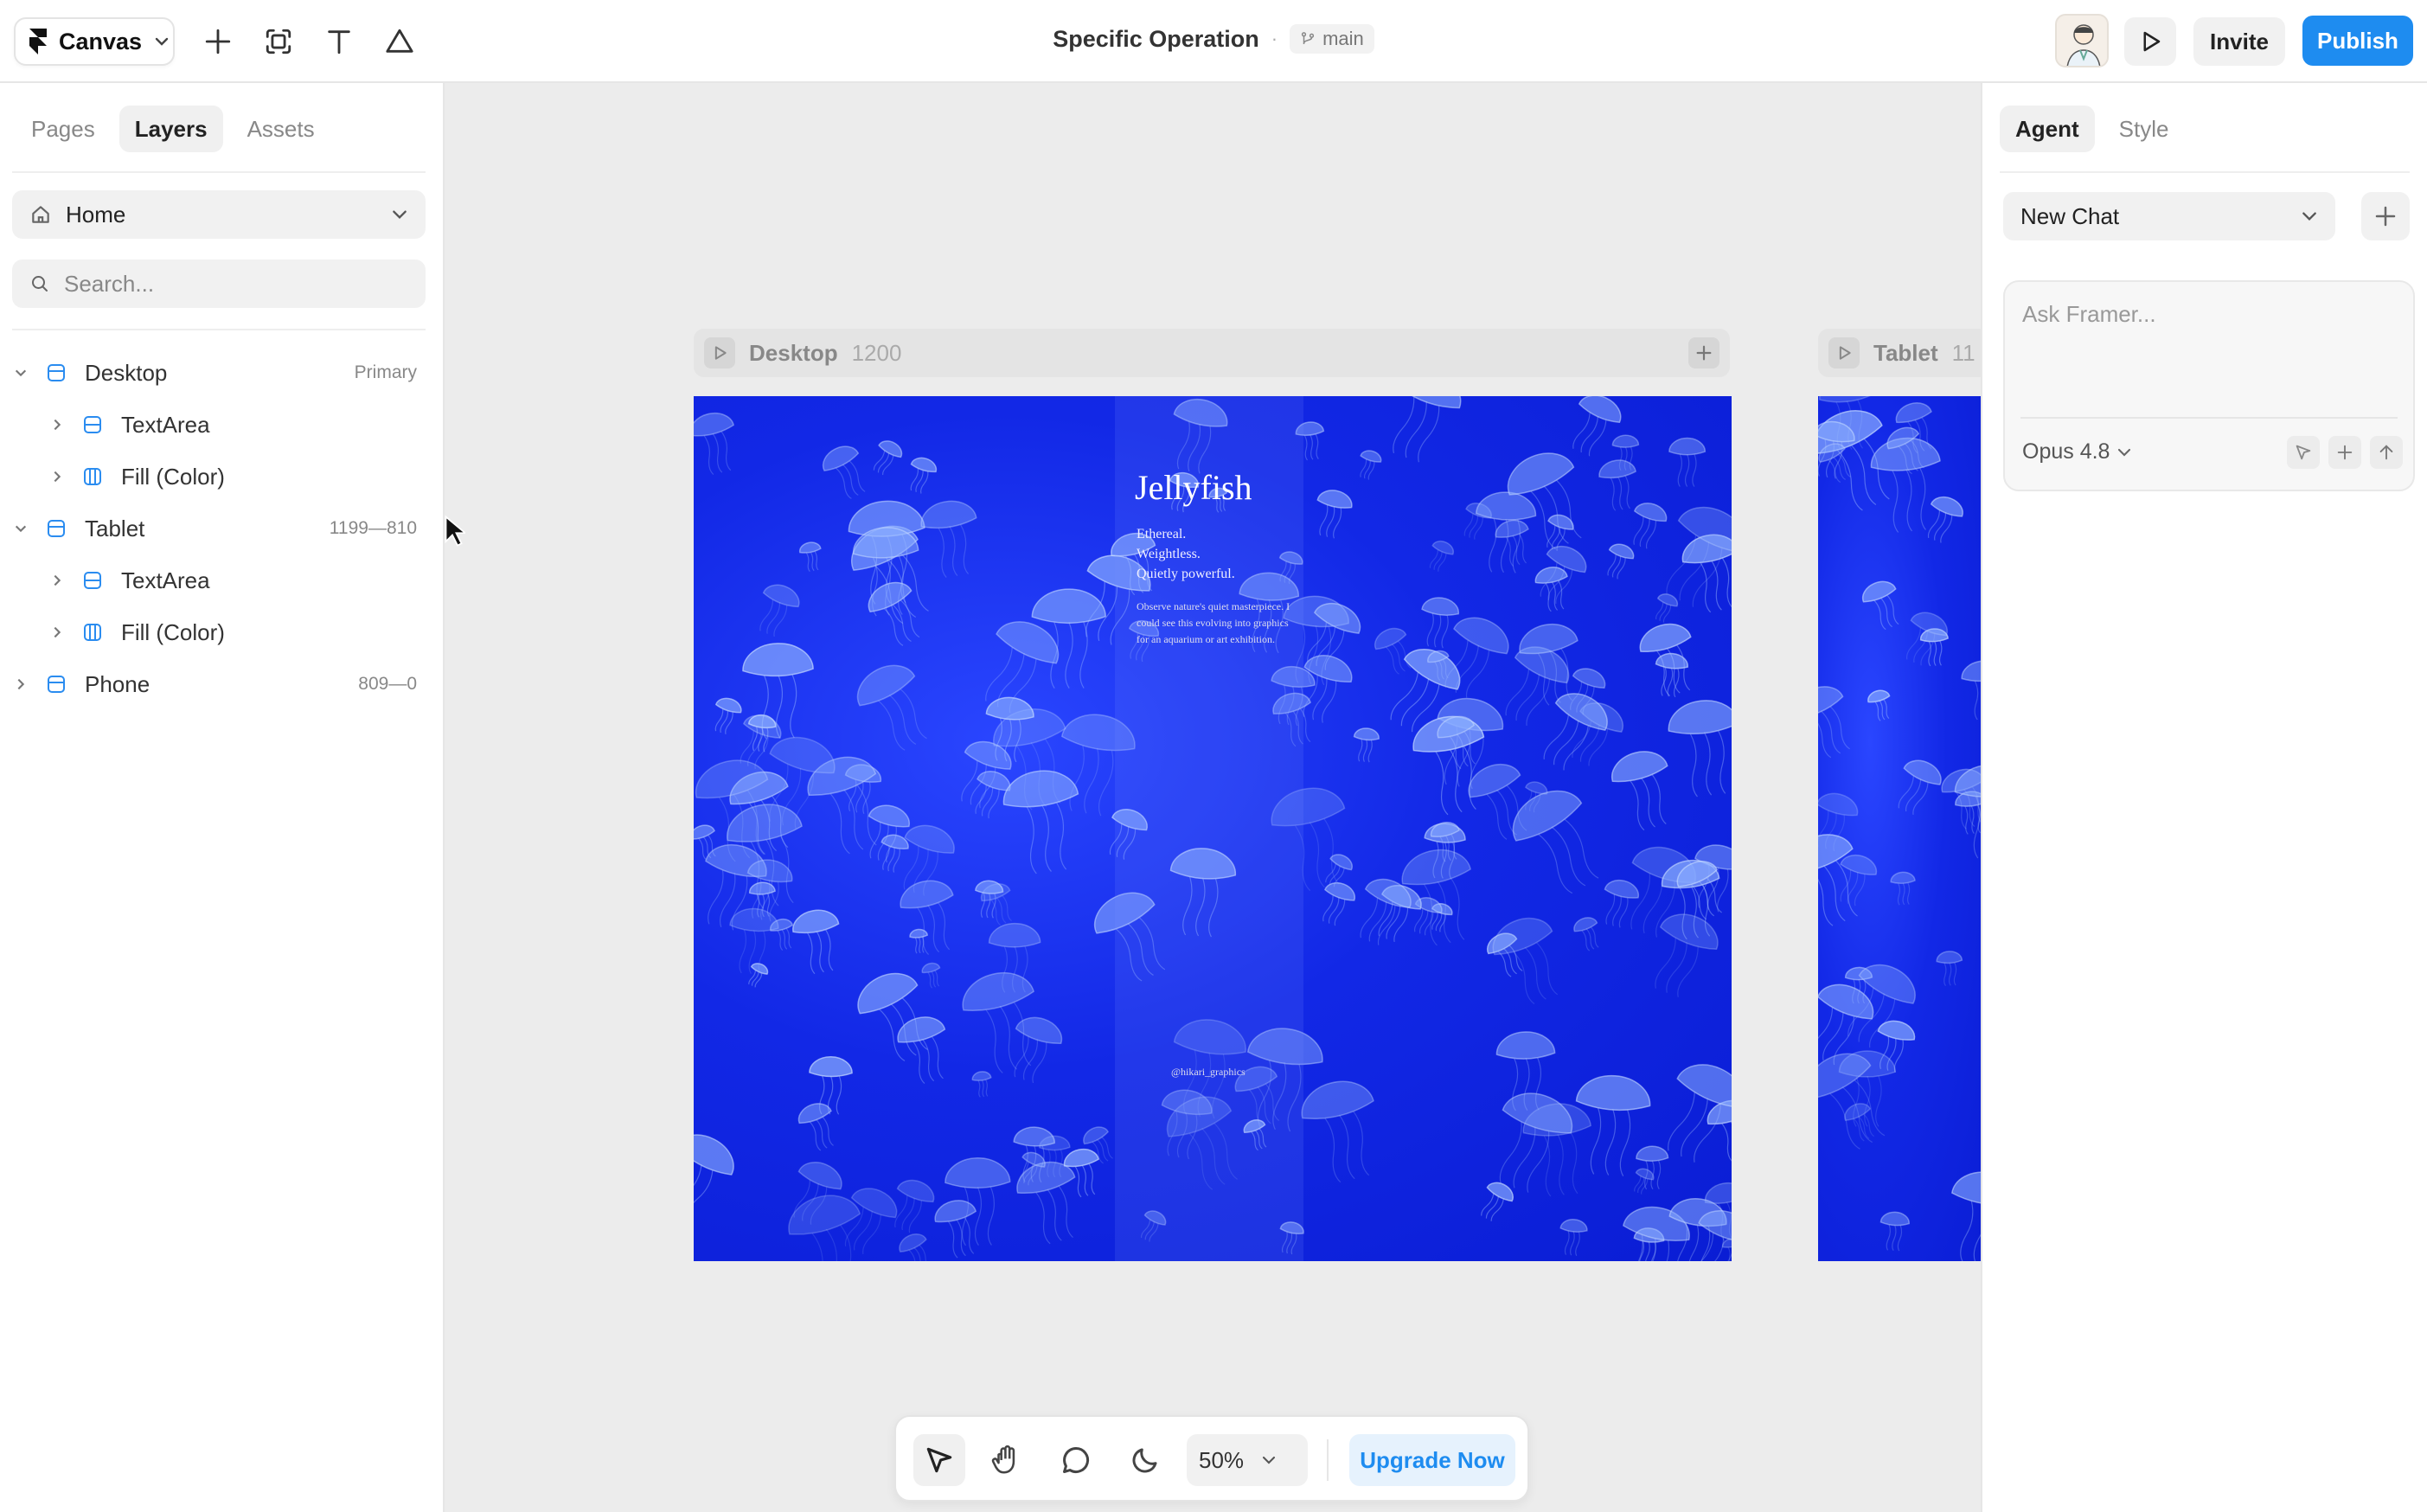 This screenshot has width=2427, height=1512. Describe the element at coordinates (173, 631) in the screenshot. I see `layer-name: Fill (Color)` at that location.